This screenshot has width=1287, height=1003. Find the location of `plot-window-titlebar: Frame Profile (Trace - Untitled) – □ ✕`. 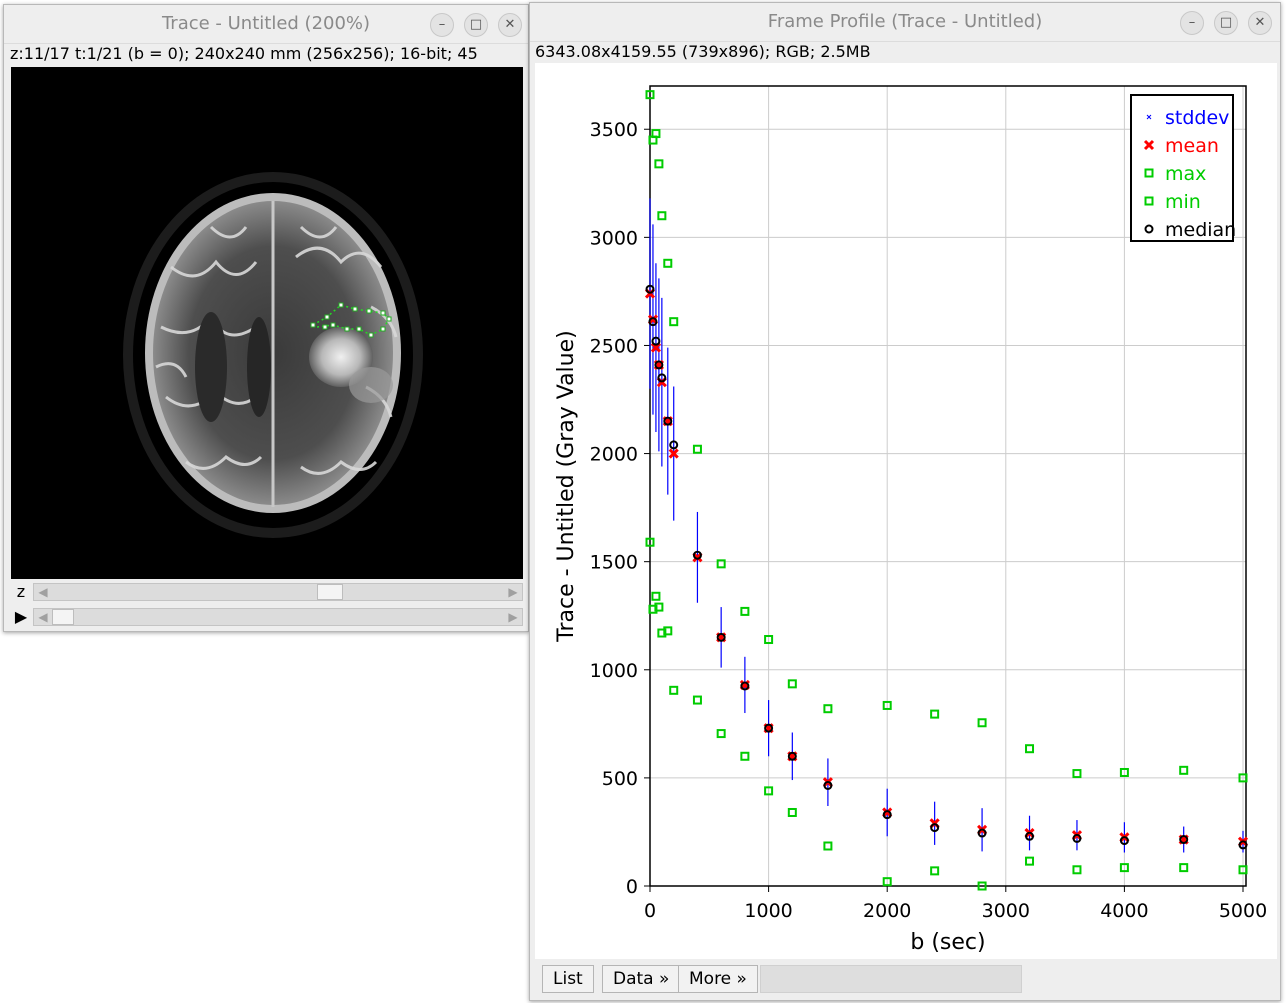

plot-window-titlebar: Frame Profile (Trace - Untitled) – □ ✕ is located at coordinates (905, 22).